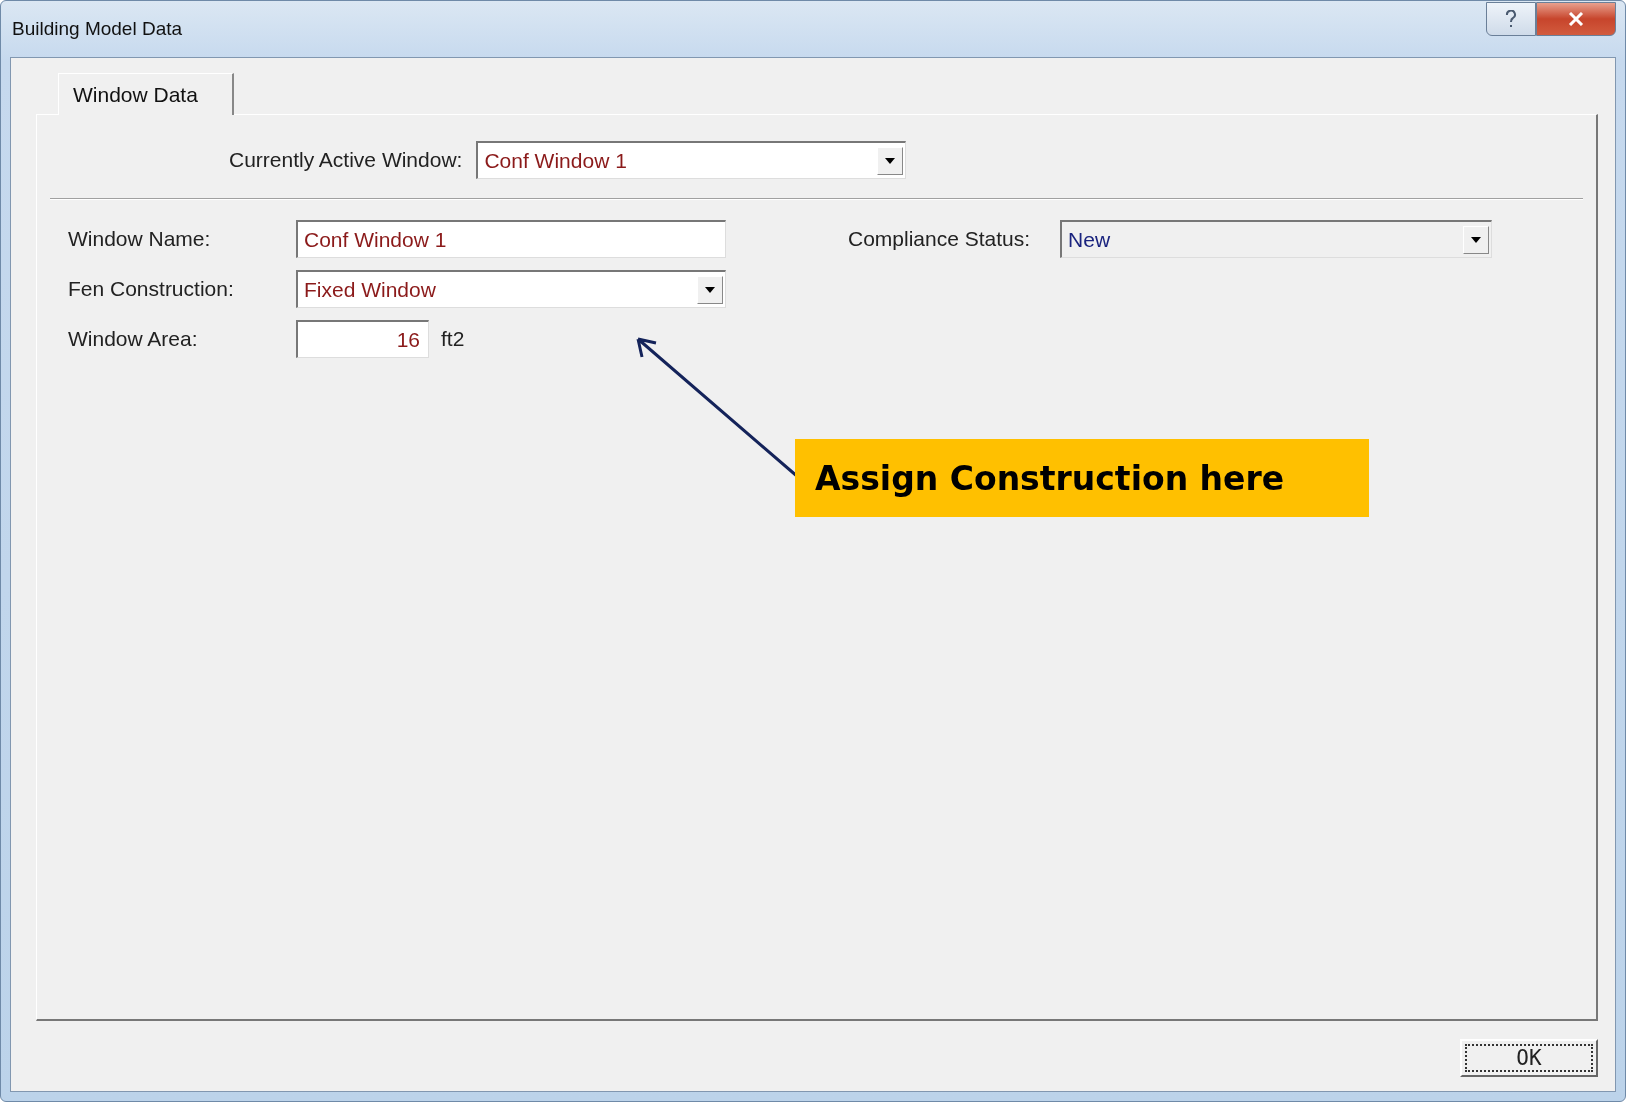  What do you see at coordinates (362, 339) in the screenshot?
I see `window-area-field: 16` at bounding box center [362, 339].